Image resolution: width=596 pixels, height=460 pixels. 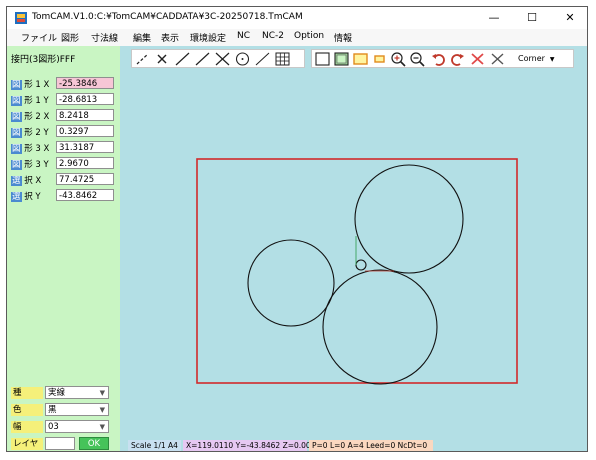 I want to click on status-counts: P=0 L=0 A=4 Leed=0 NcDt=0, so click(x=371, y=445).